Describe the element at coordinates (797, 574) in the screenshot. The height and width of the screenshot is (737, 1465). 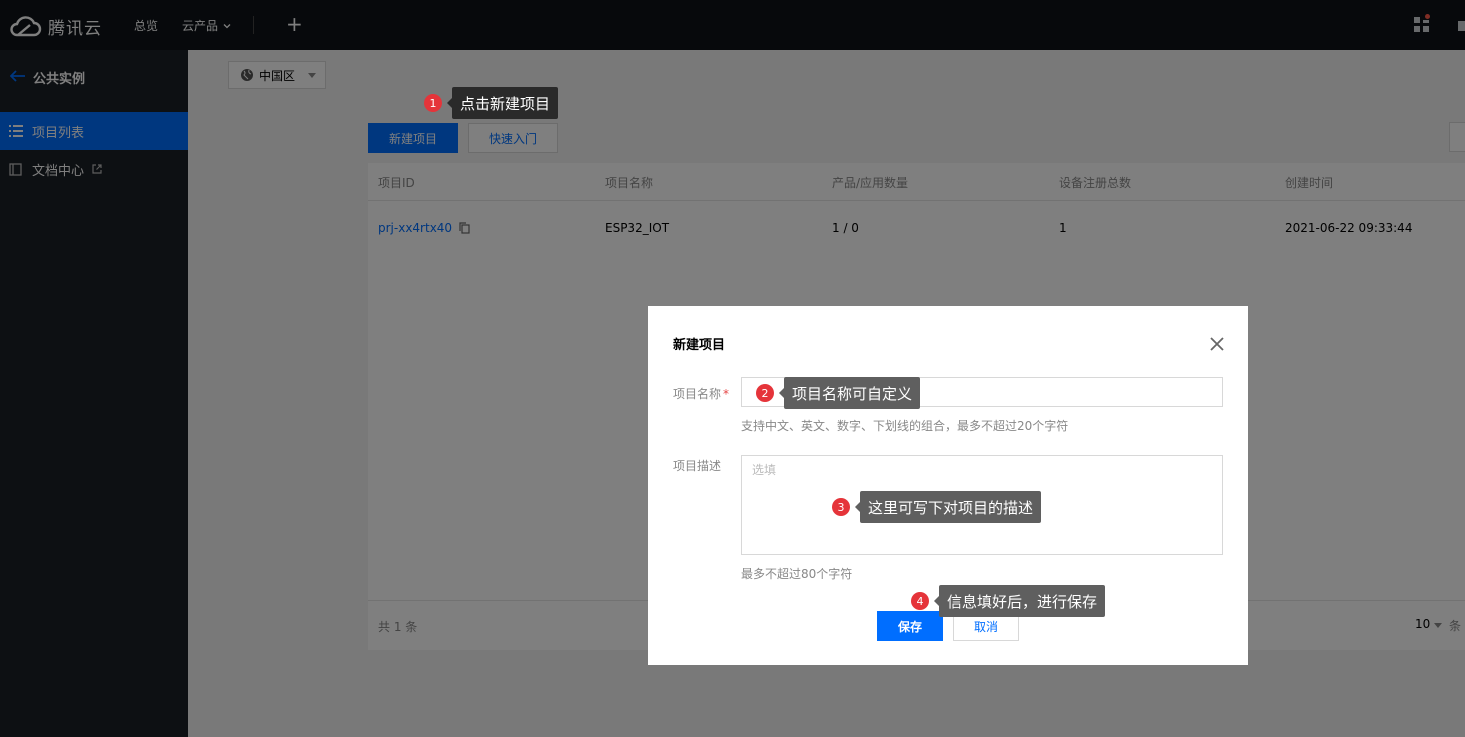
I see `project-description-help: 最多不超过80个字符` at that location.